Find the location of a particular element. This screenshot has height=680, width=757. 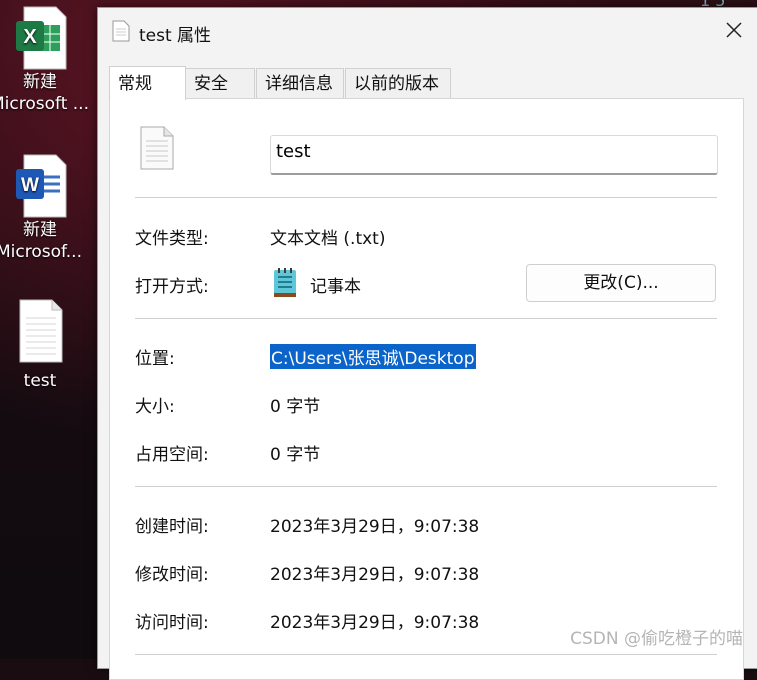

word-icon: W is located at coordinates (40, 186).